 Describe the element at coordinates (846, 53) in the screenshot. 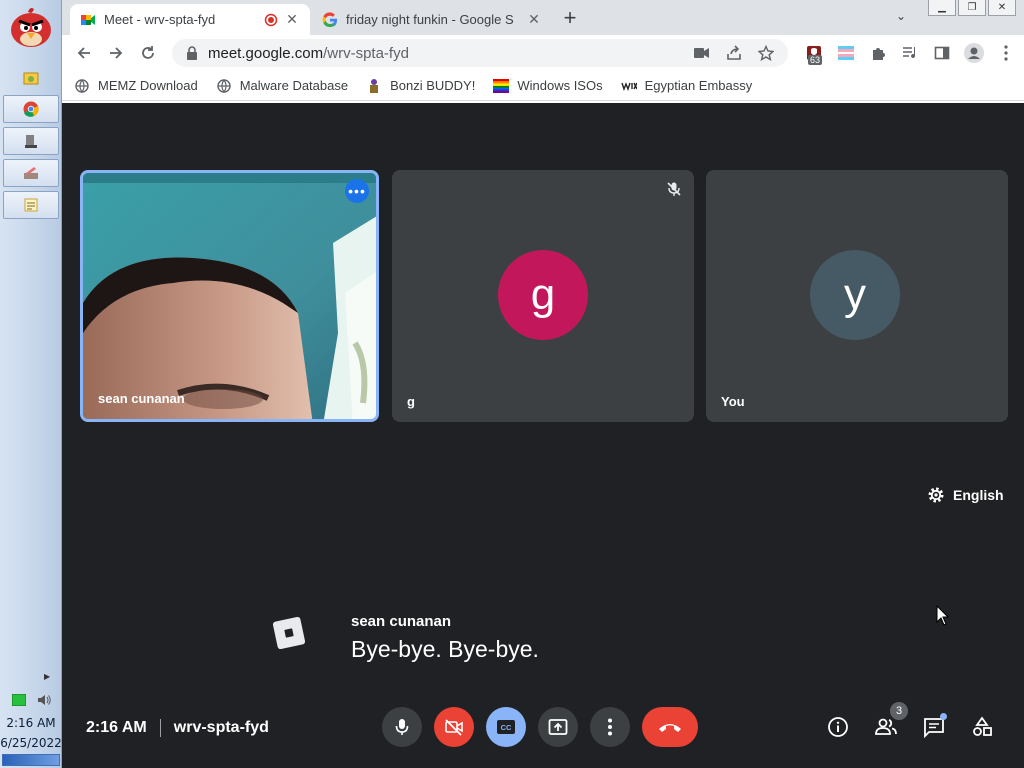

I see `trans-flag-extension-icon` at that location.